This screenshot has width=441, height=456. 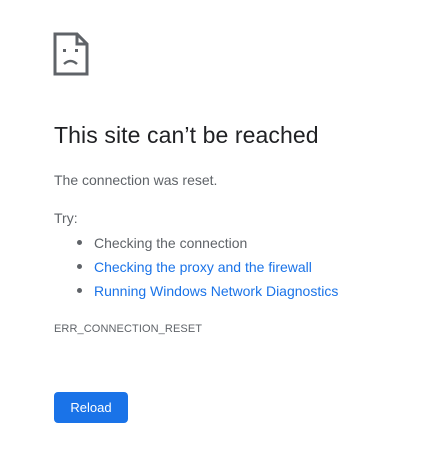 I want to click on suggestion-network-diagnostics: Running Windows Network Diagnostics, so click(x=196, y=294).